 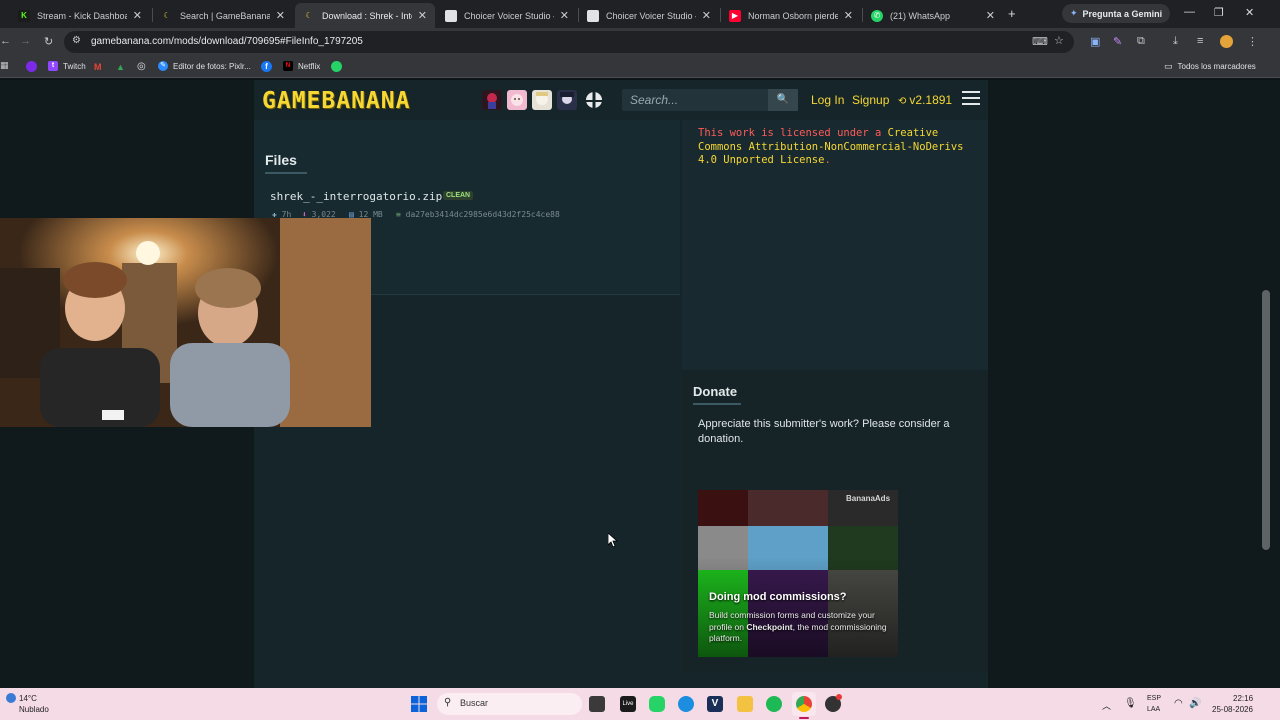 What do you see at coordinates (1226, 41) in the screenshot?
I see `profile-avatar` at bounding box center [1226, 41].